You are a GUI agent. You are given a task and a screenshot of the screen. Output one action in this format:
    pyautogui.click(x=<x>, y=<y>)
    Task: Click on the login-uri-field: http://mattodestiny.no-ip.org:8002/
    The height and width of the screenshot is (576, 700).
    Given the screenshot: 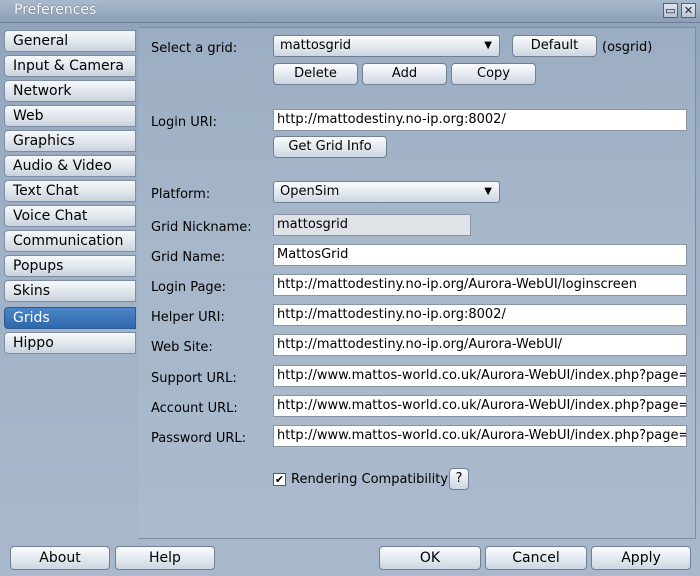 What is the action you would take?
    pyautogui.click(x=480, y=120)
    